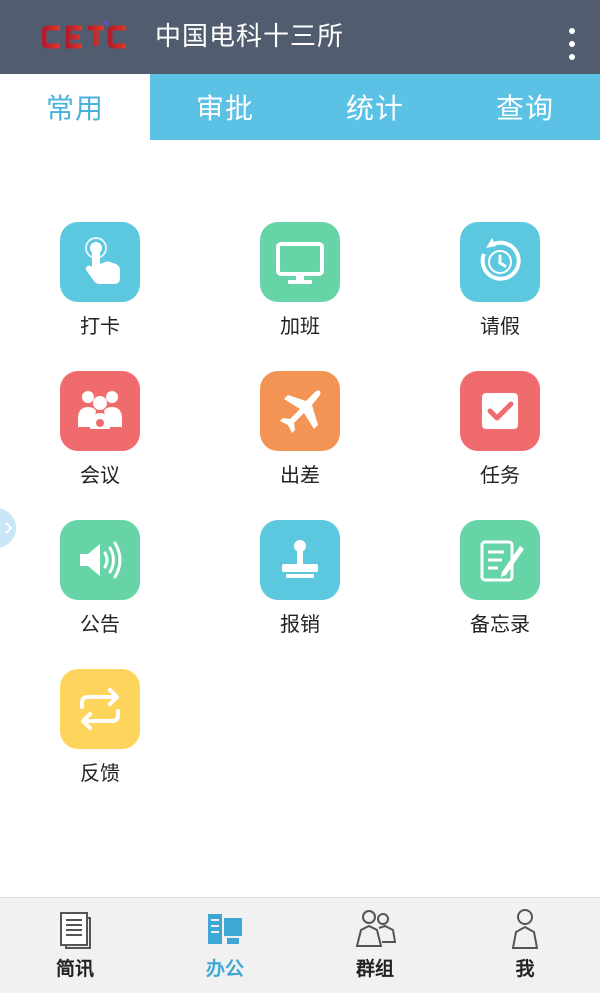 Image resolution: width=600 pixels, height=993 pixels. I want to click on memo-pen-icon, so click(500, 560).